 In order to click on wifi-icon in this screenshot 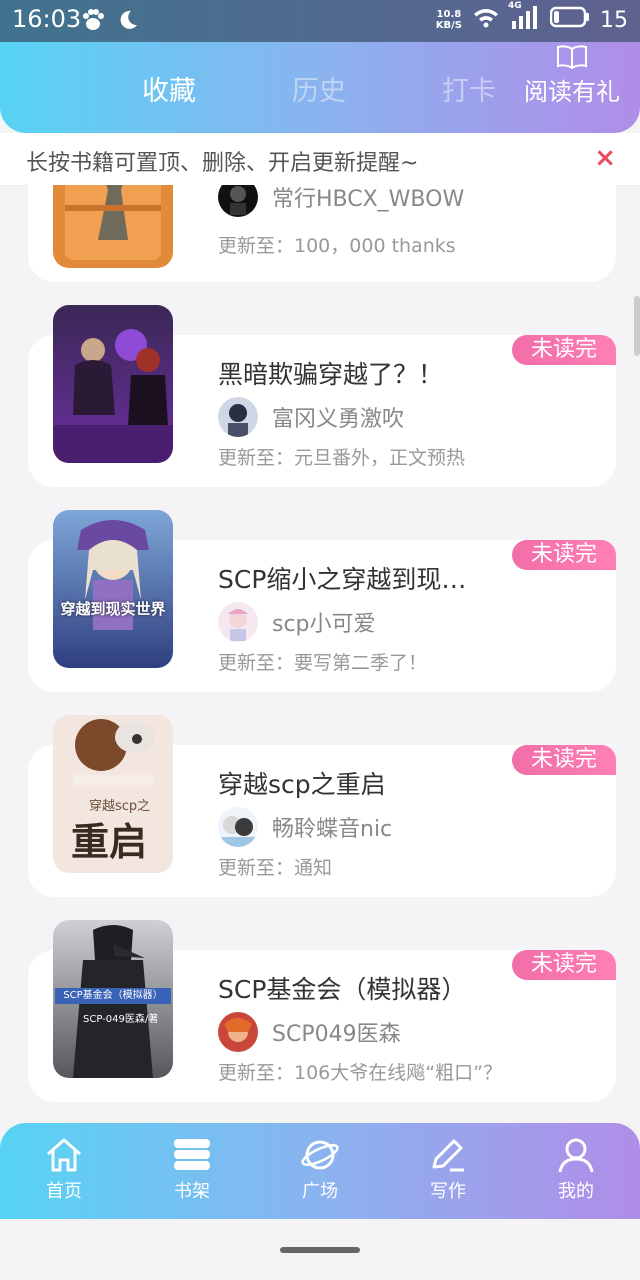, I will do `click(486, 20)`.